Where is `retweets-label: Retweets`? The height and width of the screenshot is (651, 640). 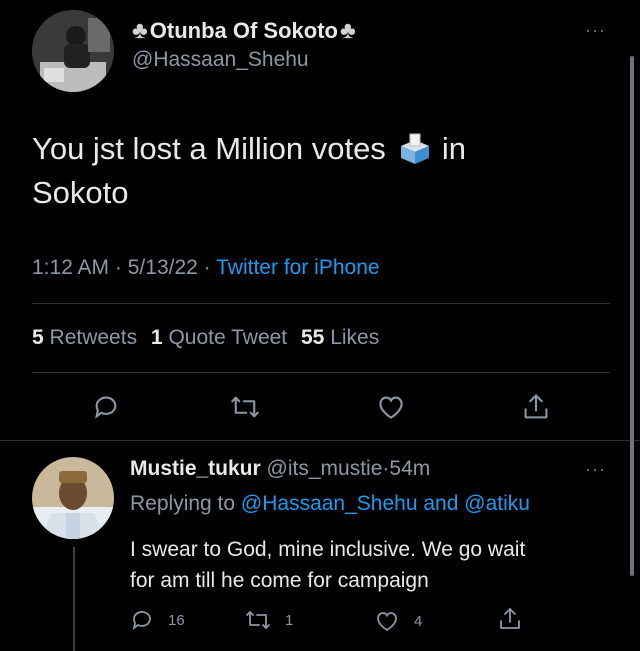
retweets-label: Retweets is located at coordinates (93, 337).